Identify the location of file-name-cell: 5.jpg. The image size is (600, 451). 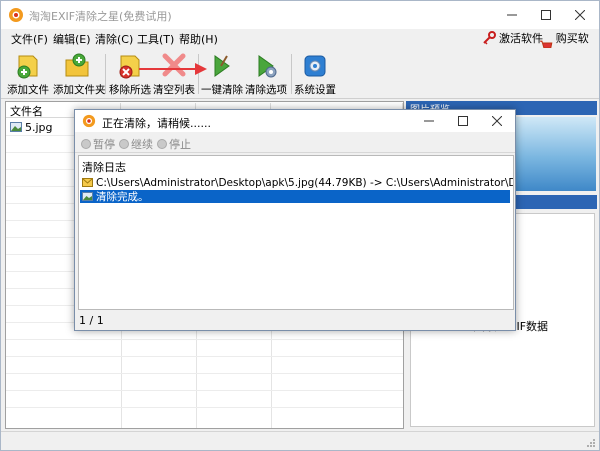
(39, 127).